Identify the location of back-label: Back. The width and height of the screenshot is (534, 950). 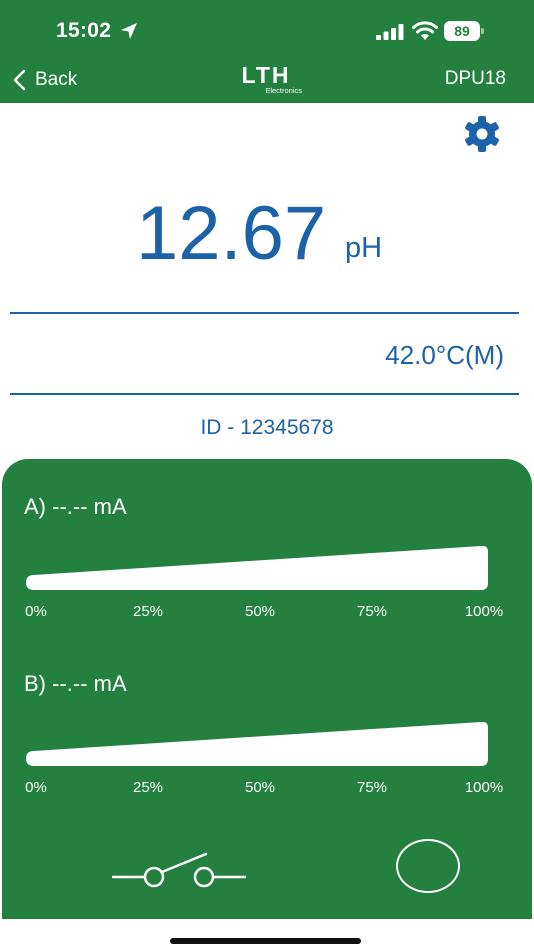
(56, 79).